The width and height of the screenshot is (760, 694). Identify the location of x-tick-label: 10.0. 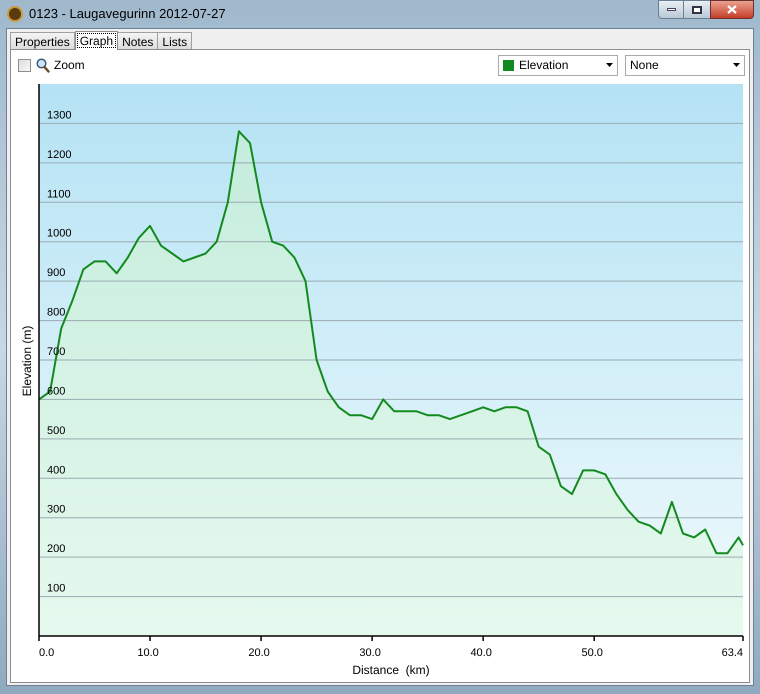
(148, 653).